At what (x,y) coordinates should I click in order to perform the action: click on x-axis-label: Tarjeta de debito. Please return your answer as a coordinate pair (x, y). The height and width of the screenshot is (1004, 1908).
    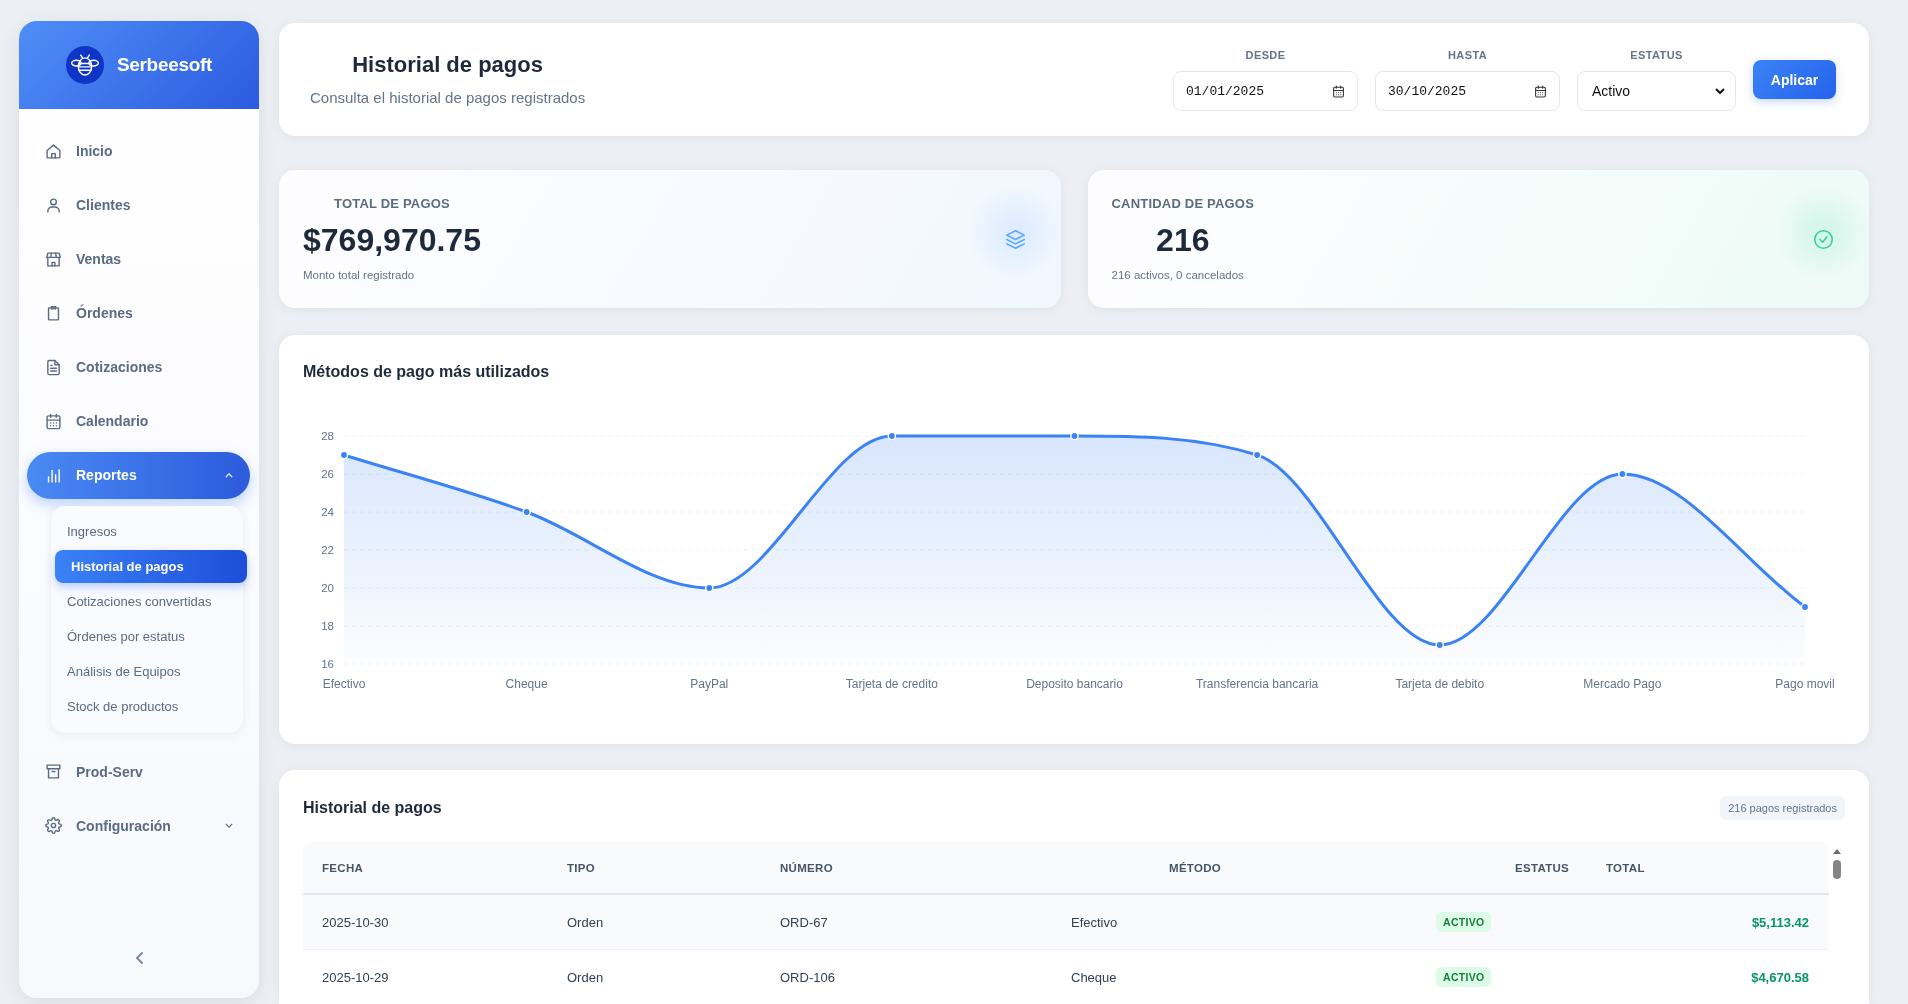
    Looking at the image, I should click on (1440, 684).